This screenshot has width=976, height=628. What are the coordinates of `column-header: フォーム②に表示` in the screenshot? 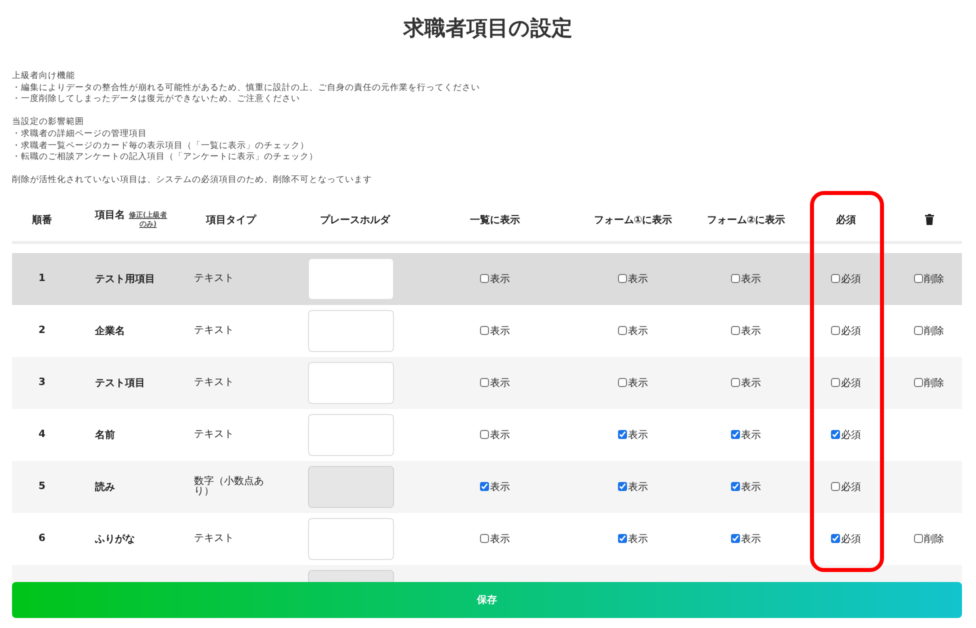 It's located at (746, 220).